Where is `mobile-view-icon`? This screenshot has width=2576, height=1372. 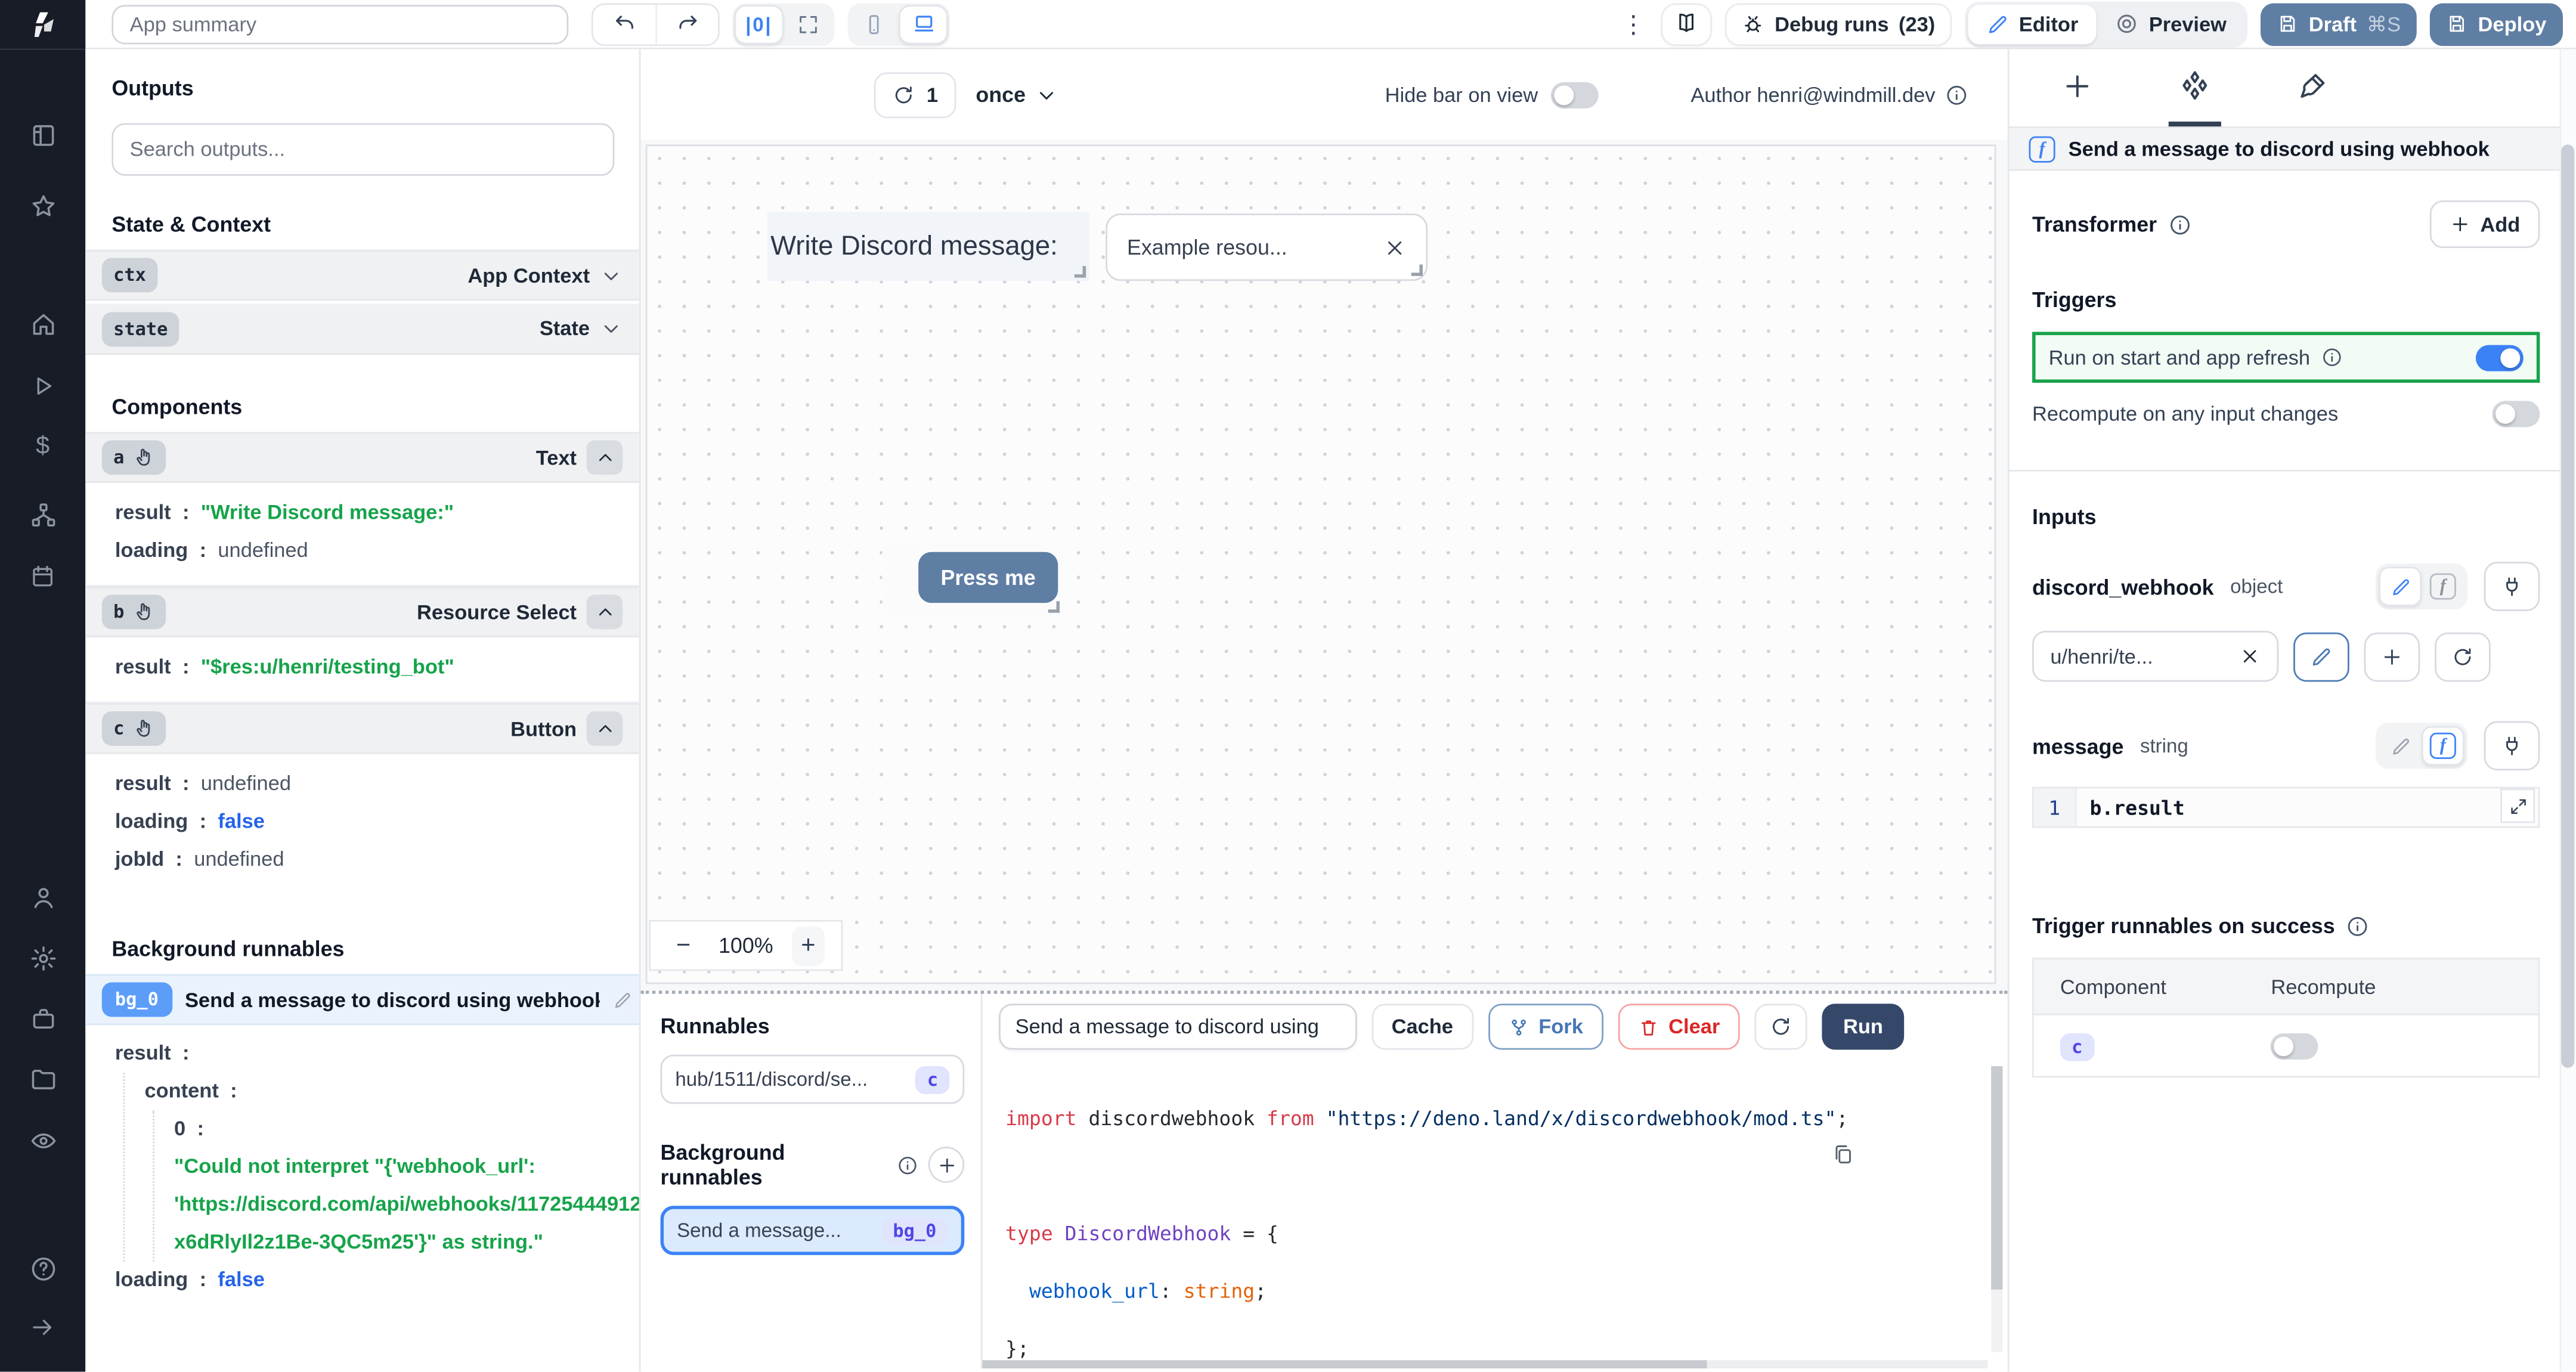
mobile-view-icon is located at coordinates (874, 24).